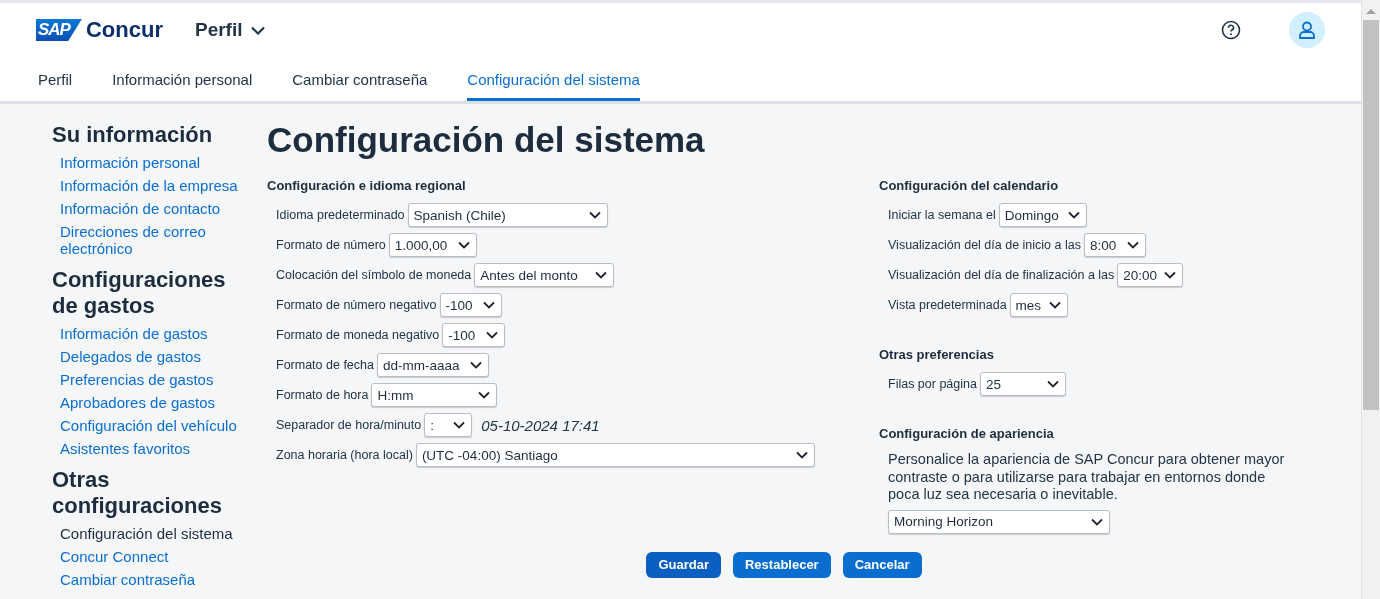 The image size is (1380, 599). Describe the element at coordinates (969, 185) in the screenshot. I see `section-title: Configuración del calendario` at that location.